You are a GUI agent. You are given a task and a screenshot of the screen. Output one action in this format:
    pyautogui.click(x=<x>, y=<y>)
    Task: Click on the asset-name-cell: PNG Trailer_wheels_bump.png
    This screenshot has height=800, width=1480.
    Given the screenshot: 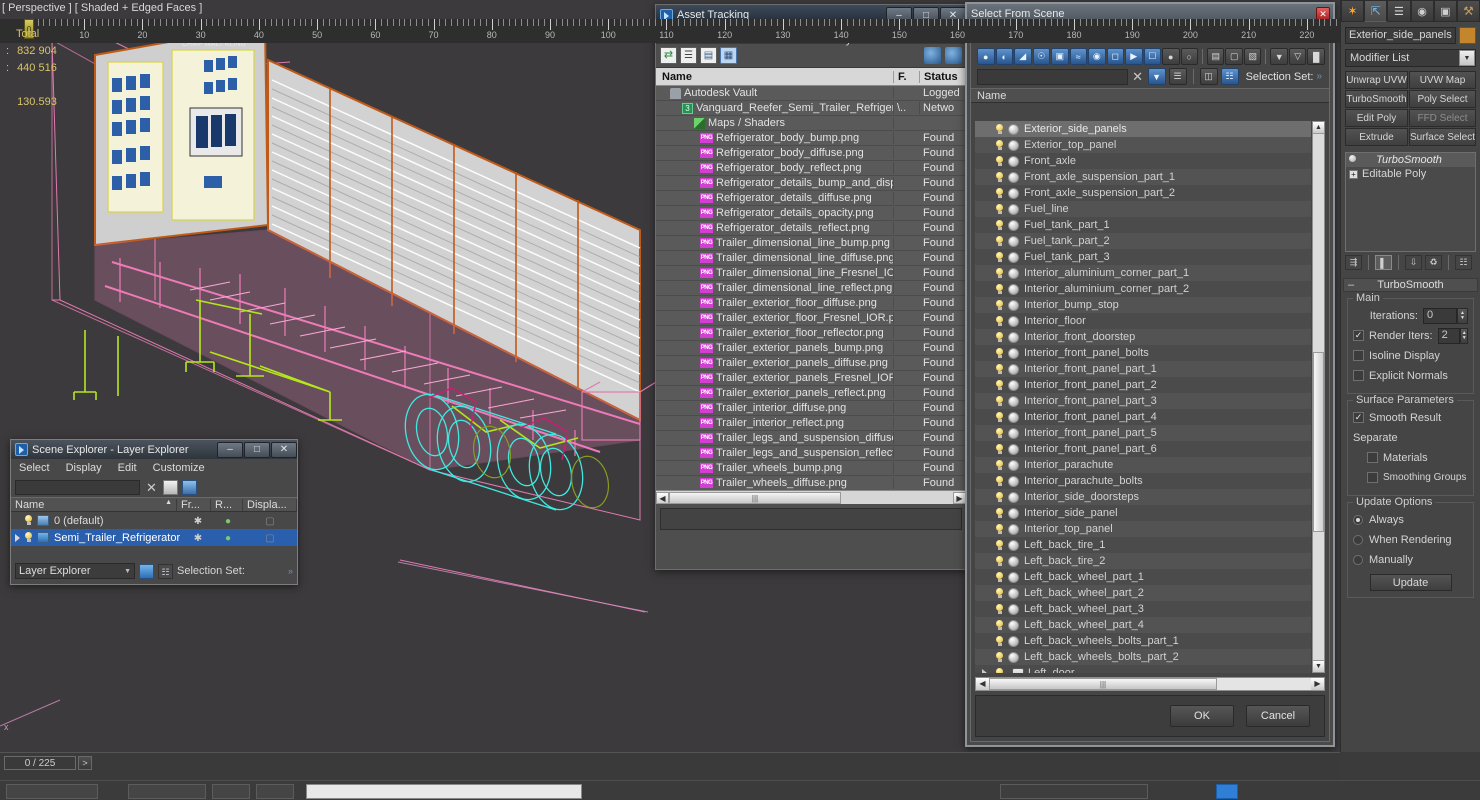 What is the action you would take?
    pyautogui.click(x=775, y=468)
    